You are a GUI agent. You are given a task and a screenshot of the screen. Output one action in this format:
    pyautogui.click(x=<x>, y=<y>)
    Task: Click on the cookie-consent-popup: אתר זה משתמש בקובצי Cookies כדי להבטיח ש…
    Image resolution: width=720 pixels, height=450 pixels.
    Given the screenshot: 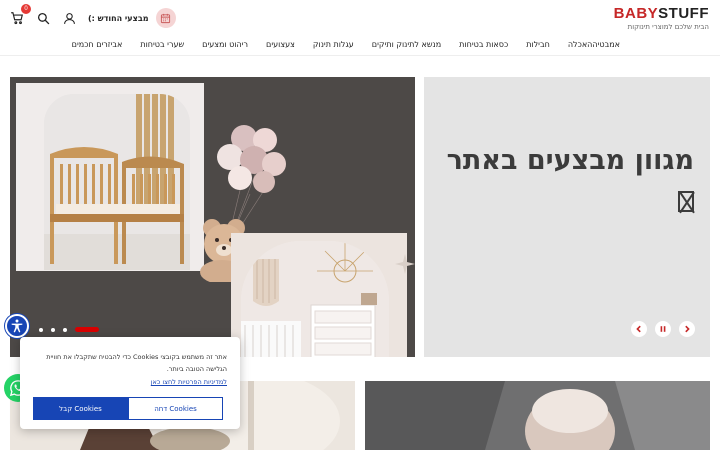 What is the action you would take?
    pyautogui.click(x=130, y=383)
    